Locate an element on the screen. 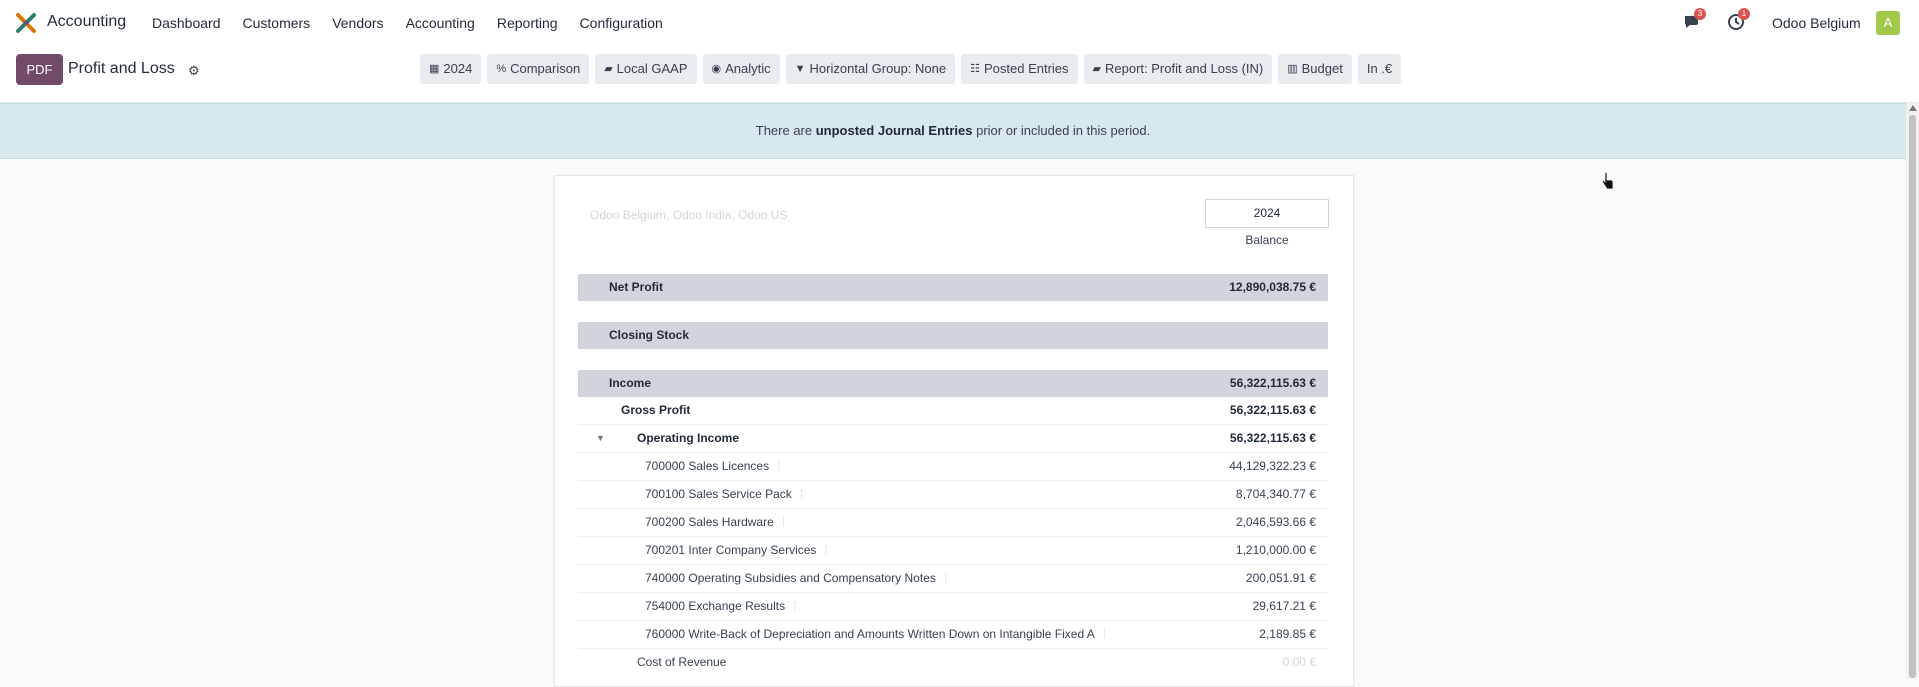  user-avatar: A is located at coordinates (1888, 23).